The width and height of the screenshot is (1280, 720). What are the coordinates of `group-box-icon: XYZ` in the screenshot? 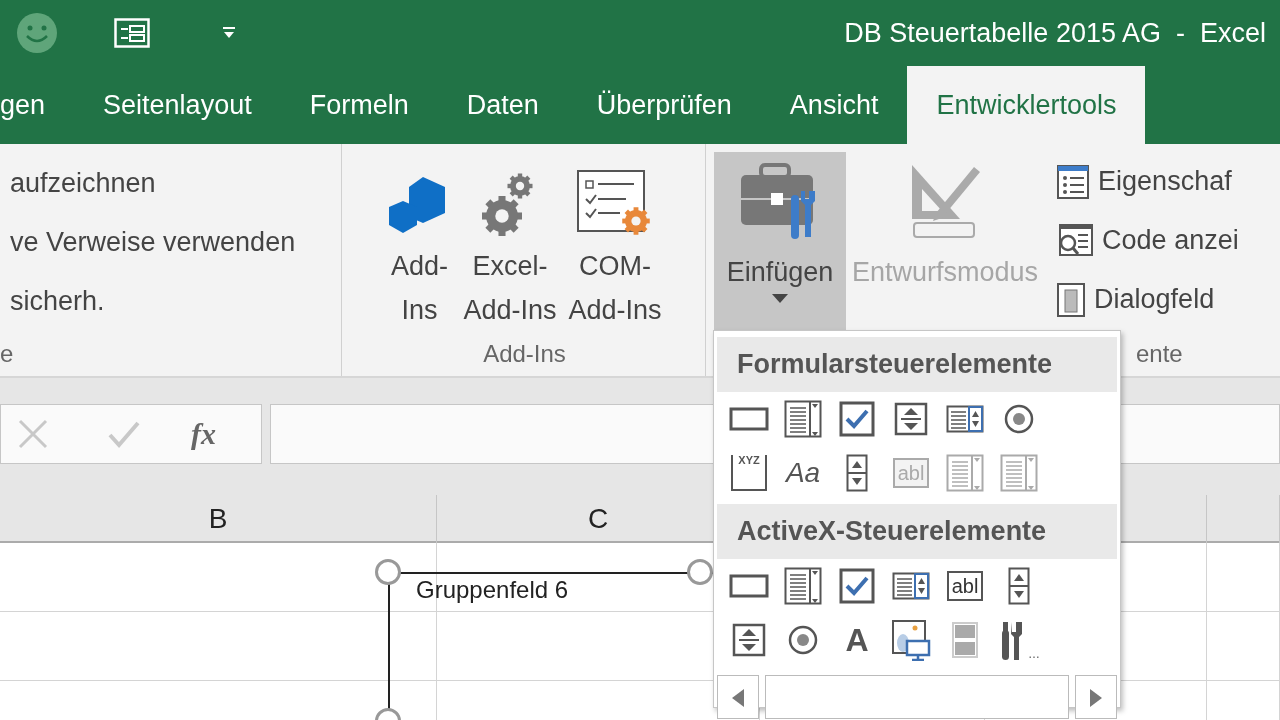 It's located at (749, 473).